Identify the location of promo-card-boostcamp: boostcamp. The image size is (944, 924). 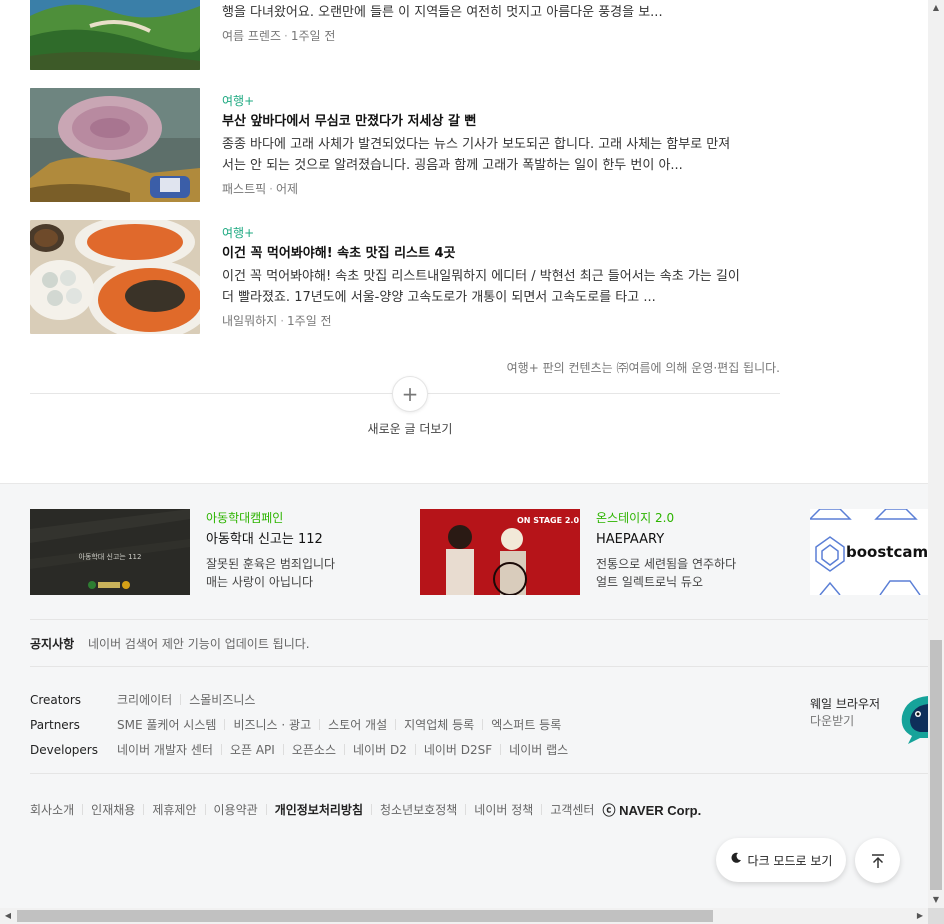
(869, 552).